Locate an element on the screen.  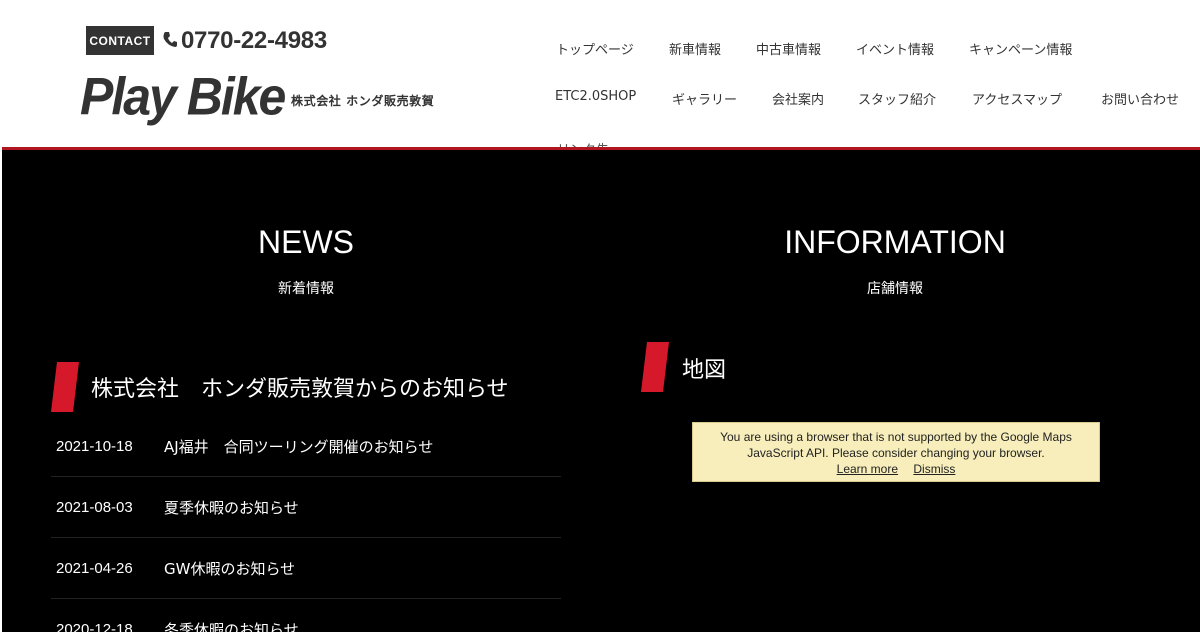
news-heading: 株式会社 ホンダ販売敦賀からのお知らせ is located at coordinates (300, 389).